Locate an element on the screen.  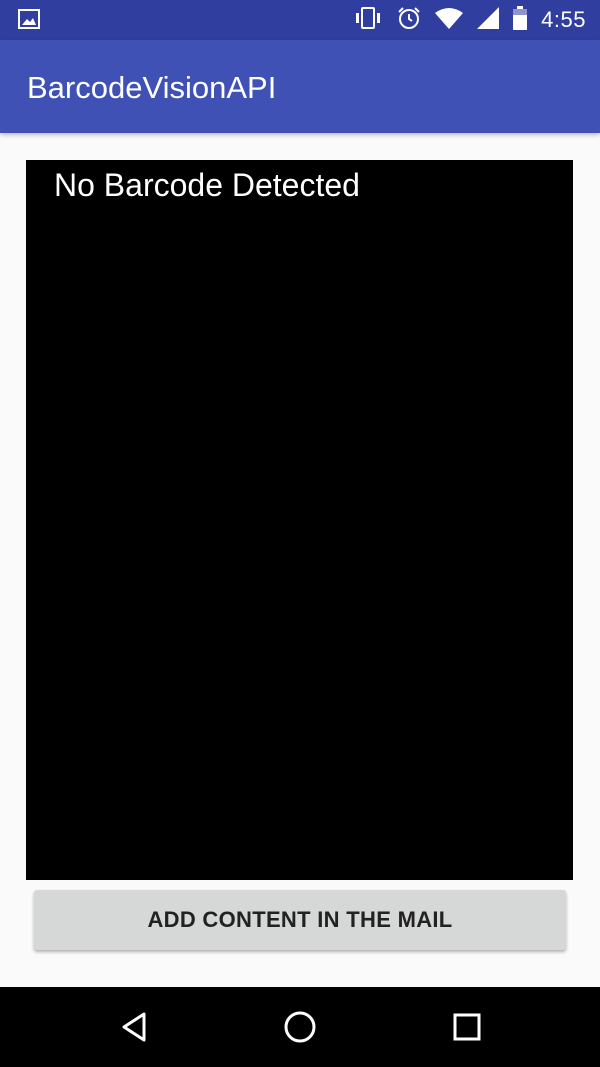
image-notification-icon is located at coordinates (30, 20).